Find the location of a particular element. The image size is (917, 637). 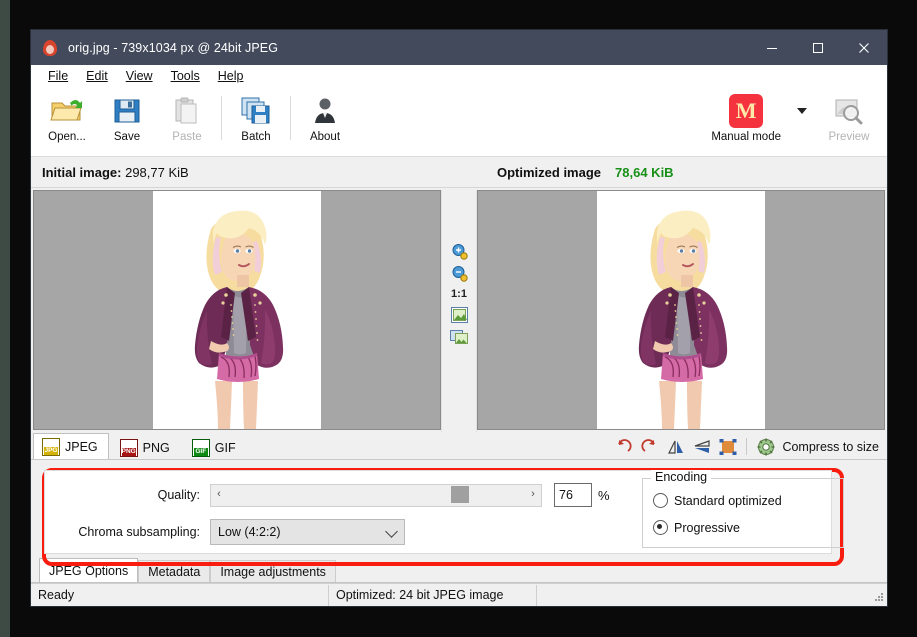

menu-tools-label: Tools is located at coordinates (185, 76).